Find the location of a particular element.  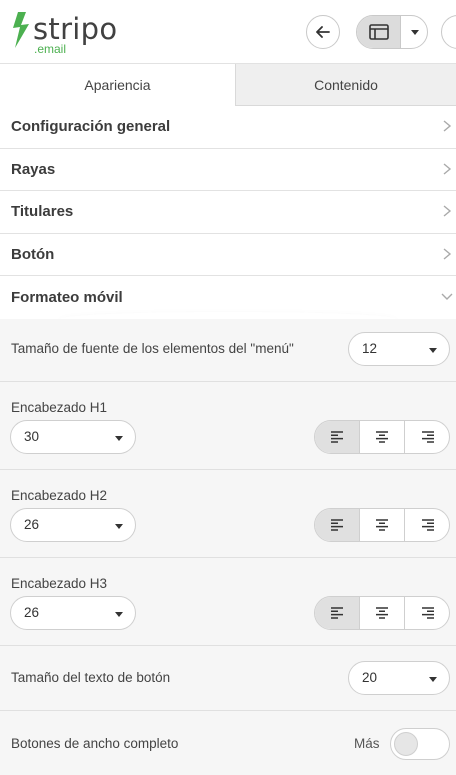

section-label: Configuración general is located at coordinates (91, 127).